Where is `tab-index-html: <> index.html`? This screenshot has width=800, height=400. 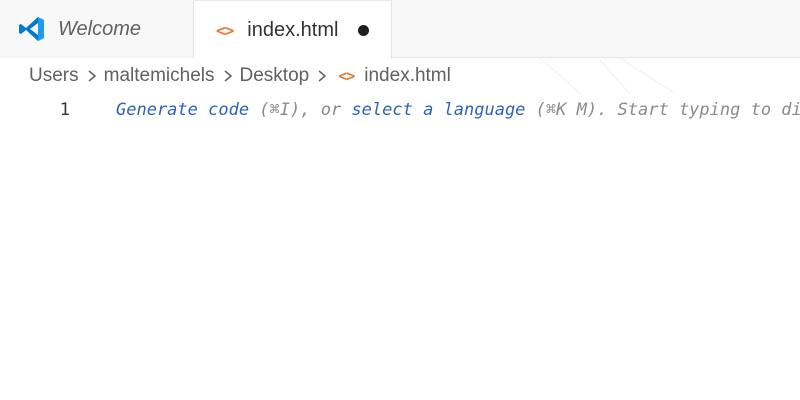
tab-index-html: <> index.html is located at coordinates (293, 29).